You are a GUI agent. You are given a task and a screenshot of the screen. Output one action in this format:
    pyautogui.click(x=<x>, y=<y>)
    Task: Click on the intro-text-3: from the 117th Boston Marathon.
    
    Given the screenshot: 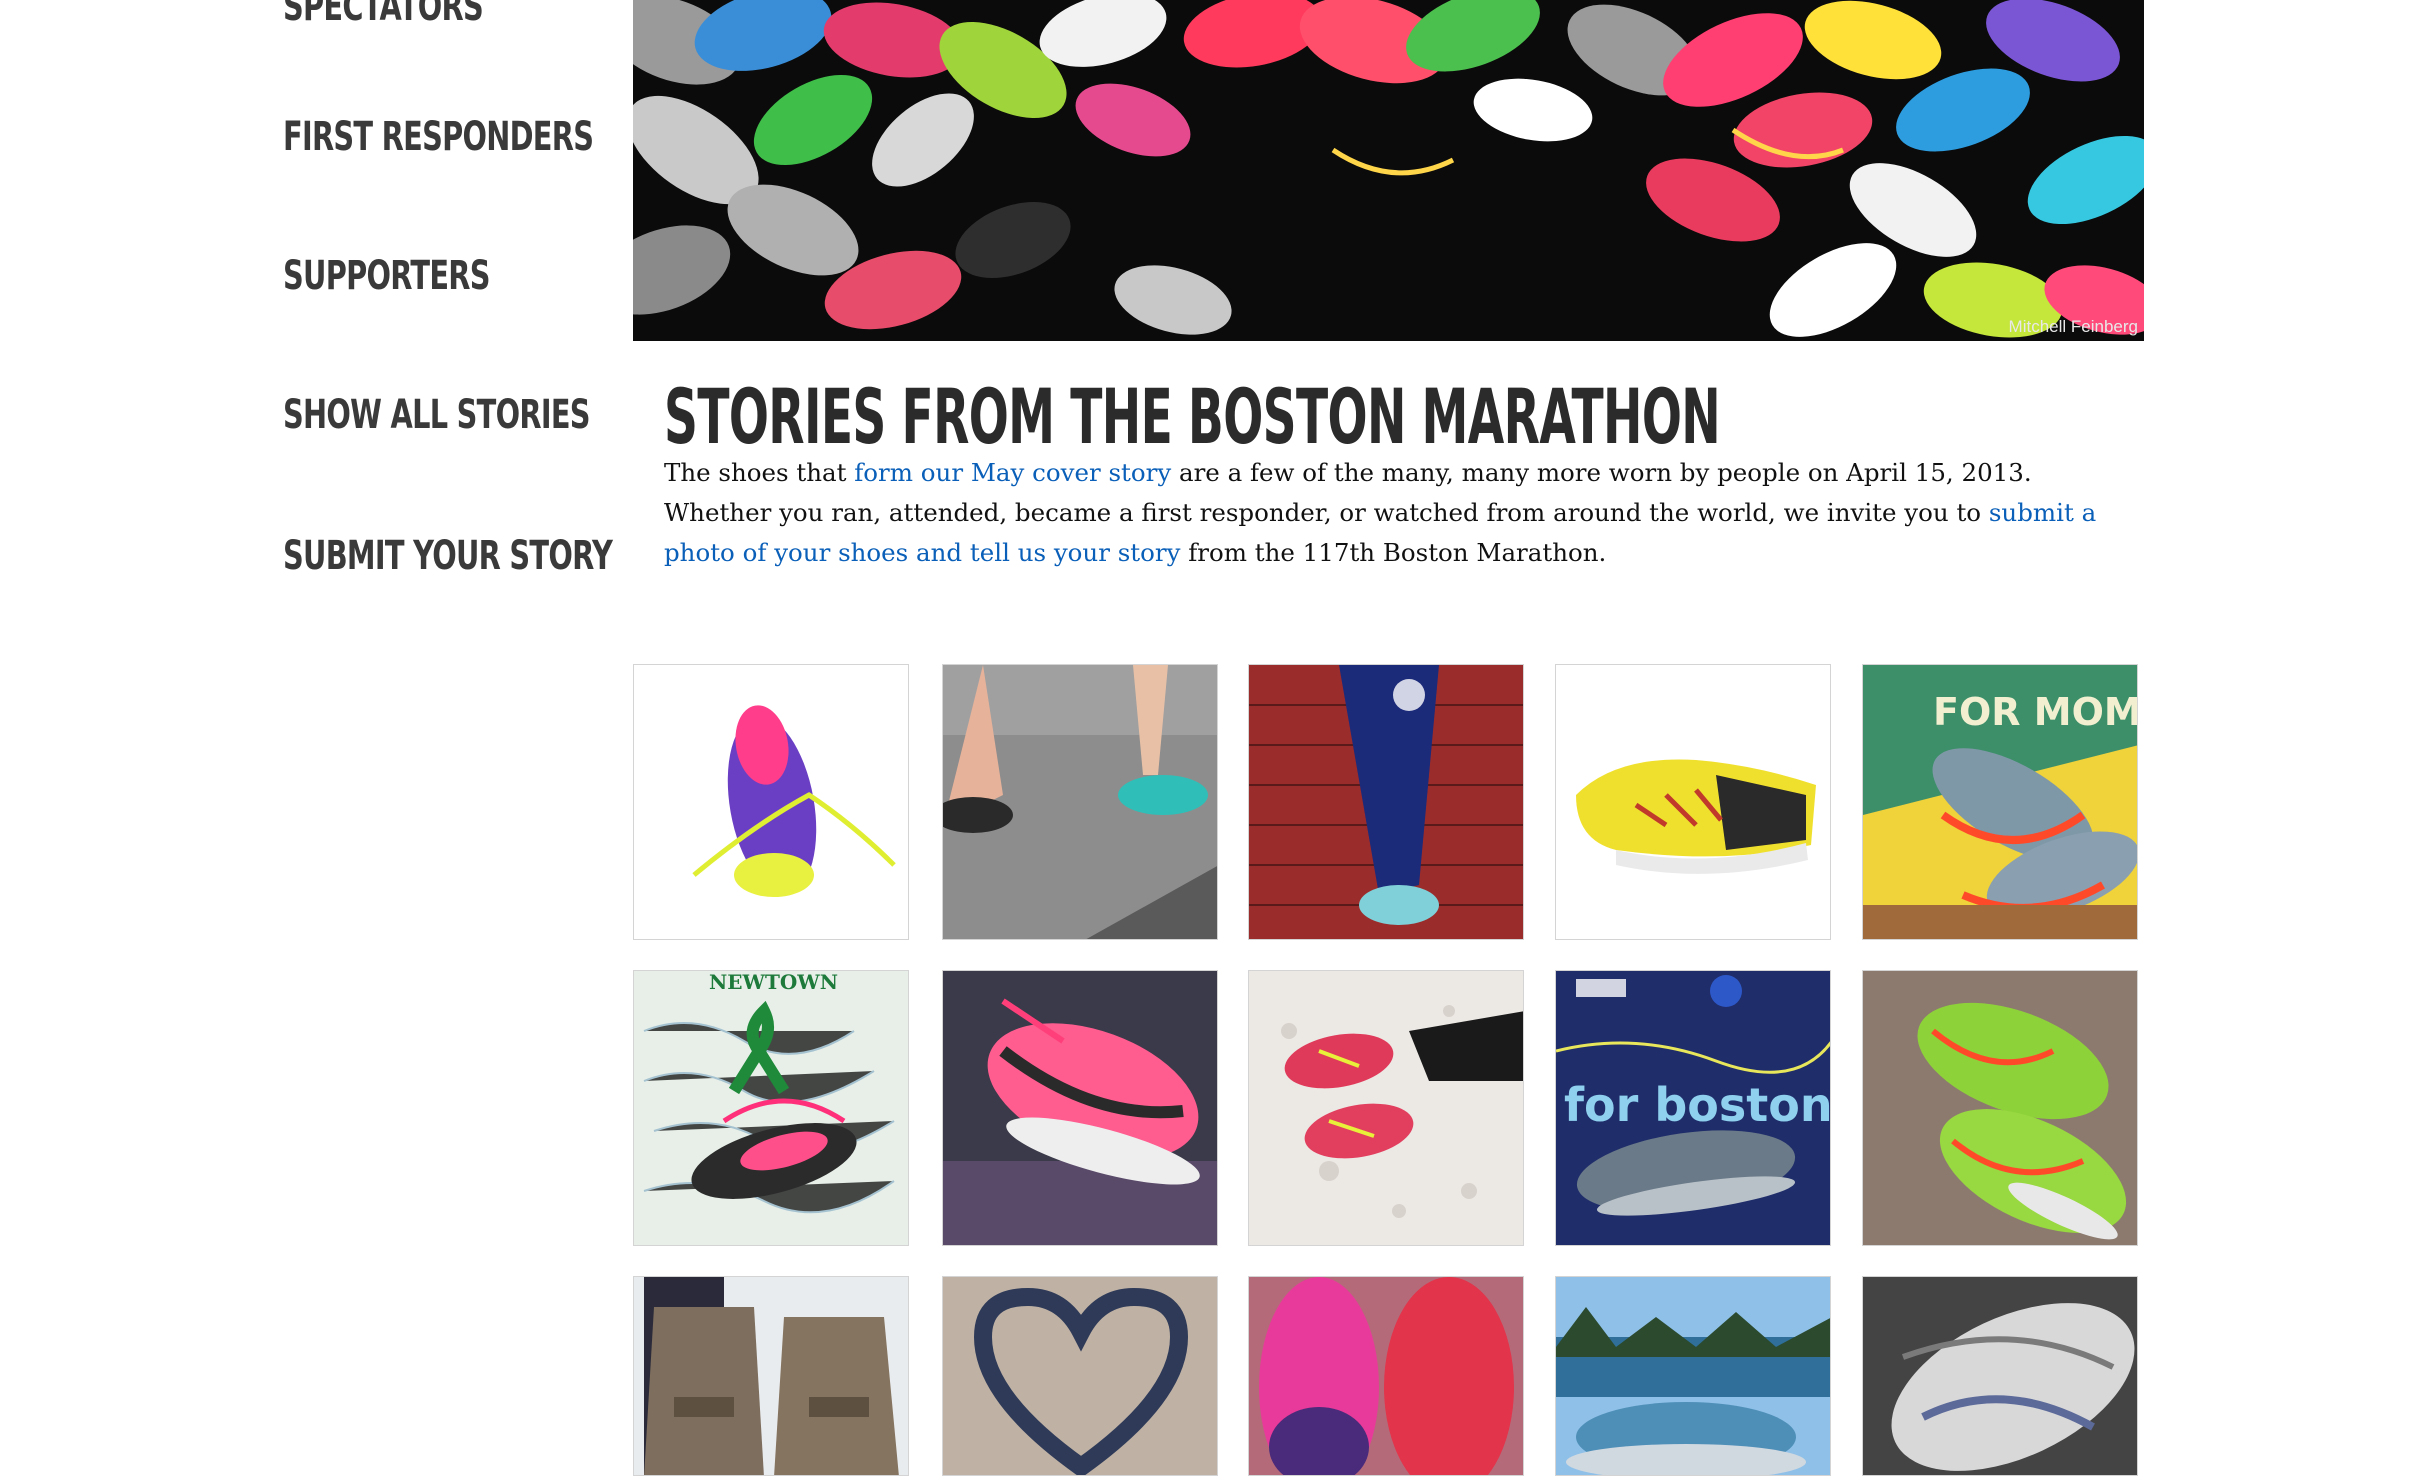 What is the action you would take?
    pyautogui.click(x=1393, y=552)
    